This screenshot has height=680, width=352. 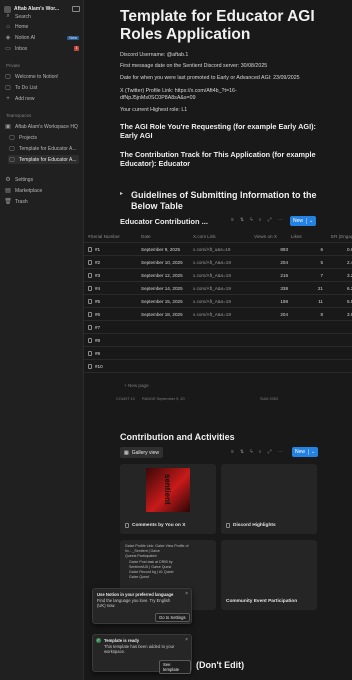 I want to click on cell-likes: 21, so click(x=307, y=288).